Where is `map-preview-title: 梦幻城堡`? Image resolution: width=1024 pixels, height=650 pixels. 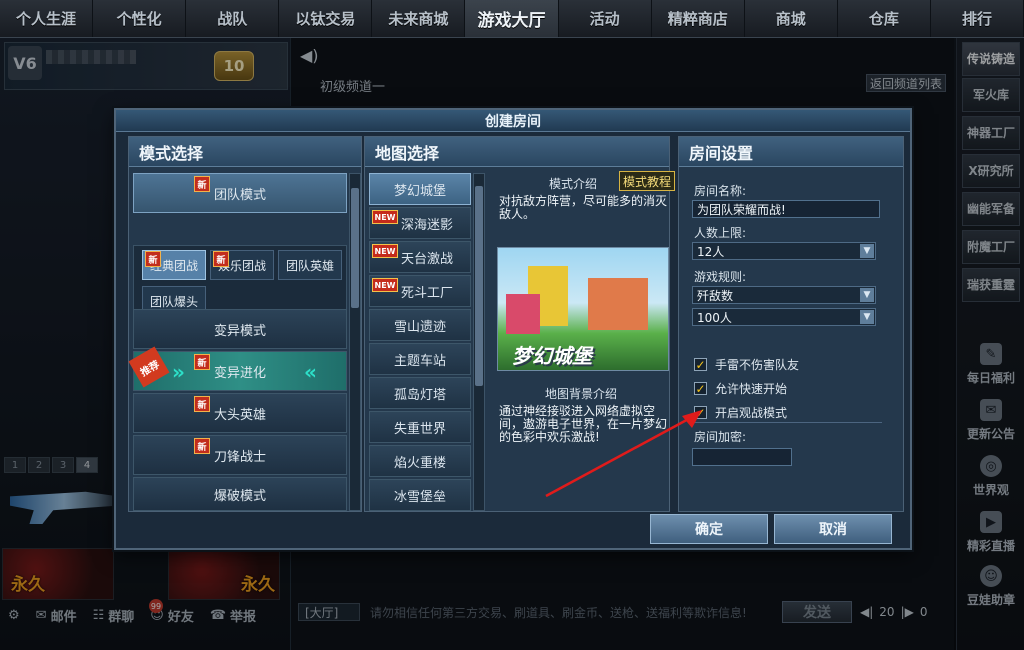 map-preview-title: 梦幻城堡 is located at coordinates (552, 356).